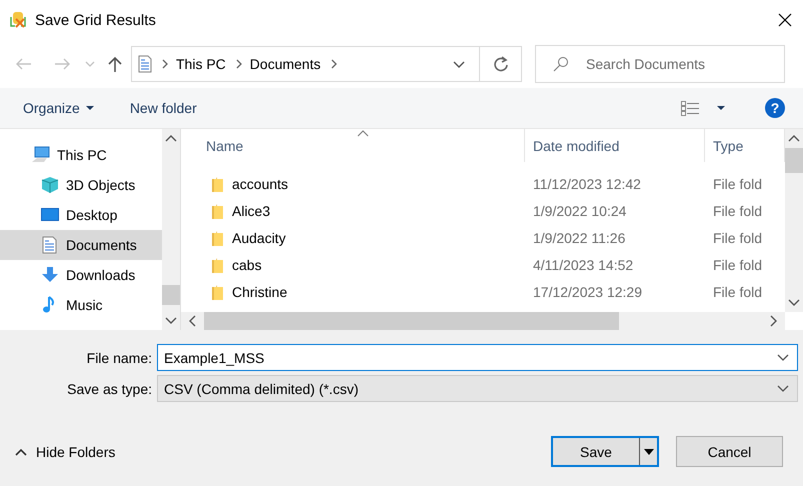 This screenshot has width=803, height=486. What do you see at coordinates (729, 451) in the screenshot?
I see `cancel-button: Cancel` at bounding box center [729, 451].